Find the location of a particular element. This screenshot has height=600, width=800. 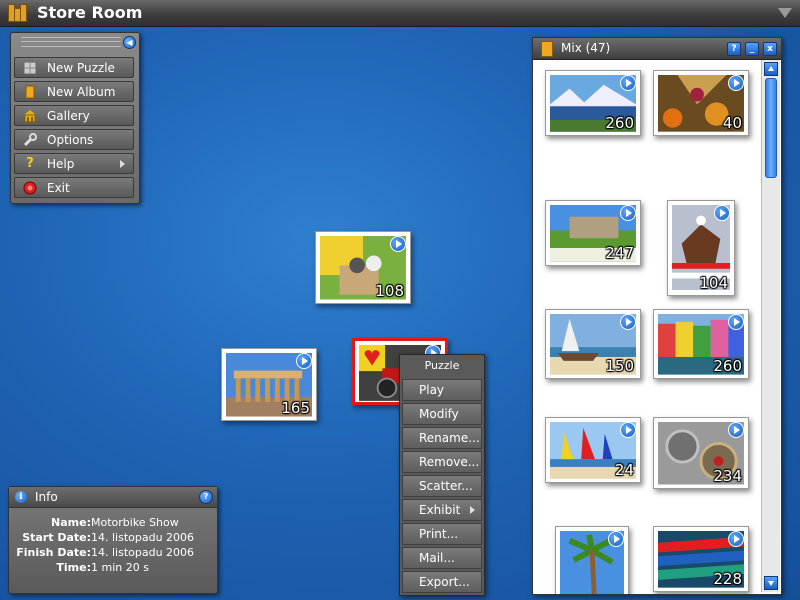

info-key: Name: is located at coordinates (71, 522).